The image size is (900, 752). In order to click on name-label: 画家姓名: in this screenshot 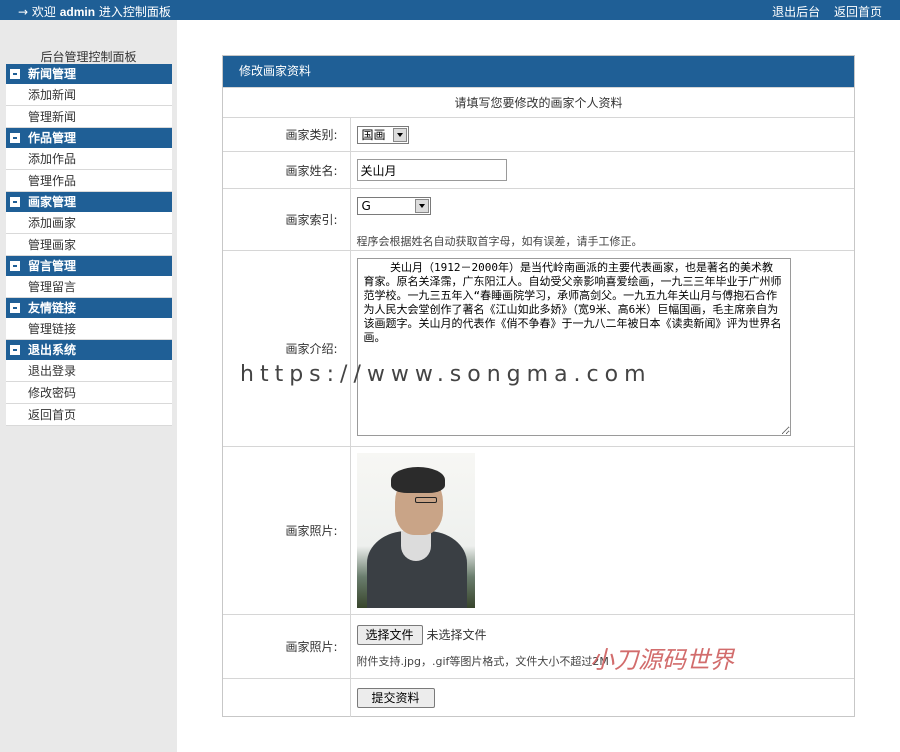, I will do `click(287, 170)`.